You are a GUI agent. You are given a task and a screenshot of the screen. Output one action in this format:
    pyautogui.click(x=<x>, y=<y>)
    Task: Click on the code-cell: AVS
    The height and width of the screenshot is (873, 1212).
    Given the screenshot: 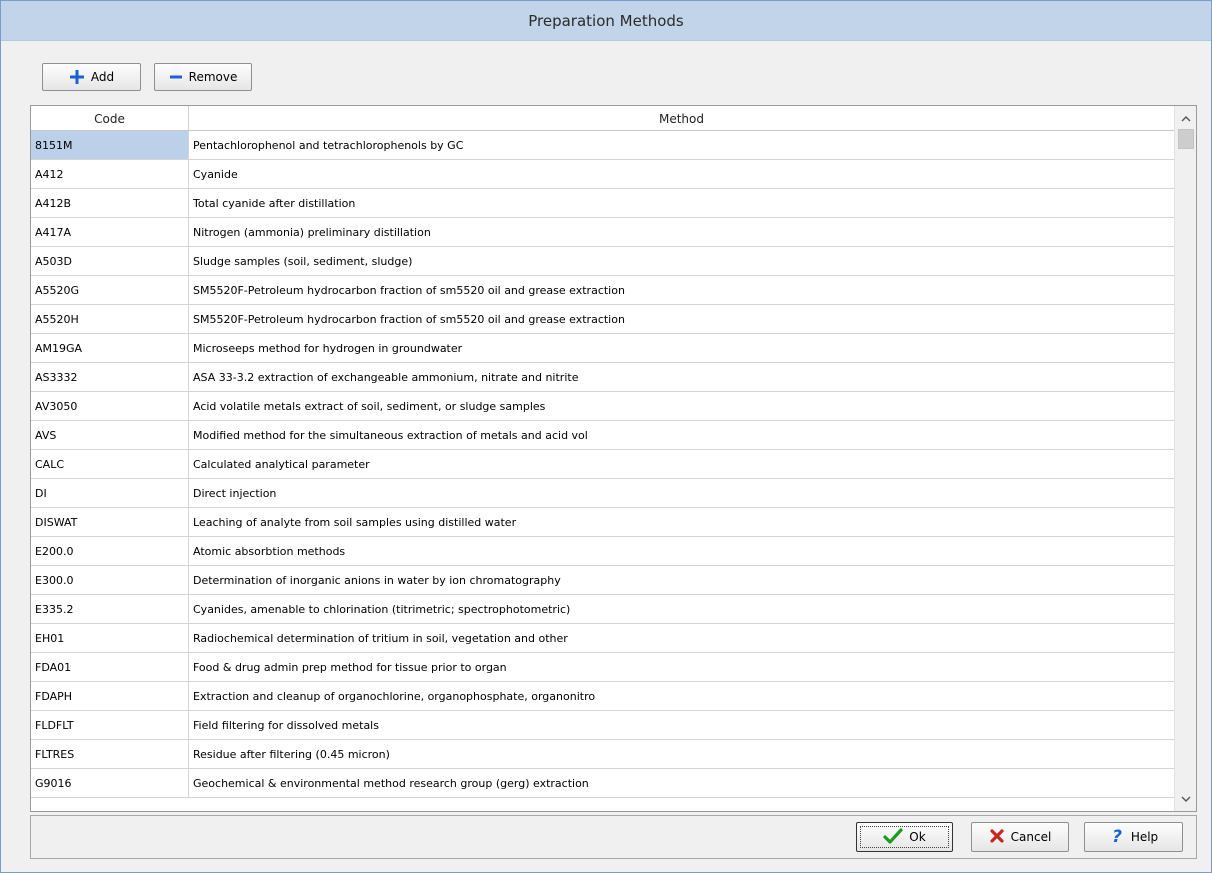 What is the action you would take?
    pyautogui.click(x=110, y=435)
    